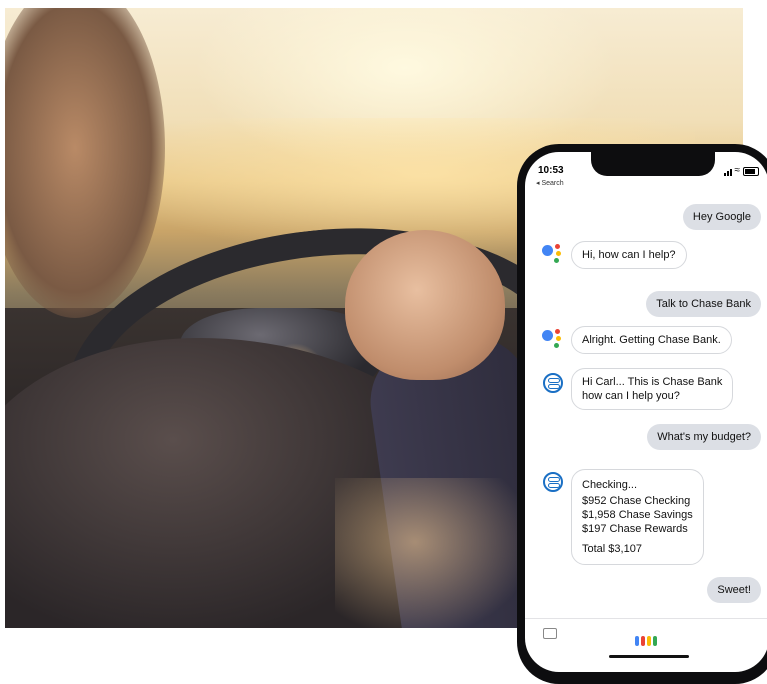 The image size is (767, 684). Describe the element at coordinates (737, 170) in the screenshot. I see `wifi-icon: ≈` at that location.